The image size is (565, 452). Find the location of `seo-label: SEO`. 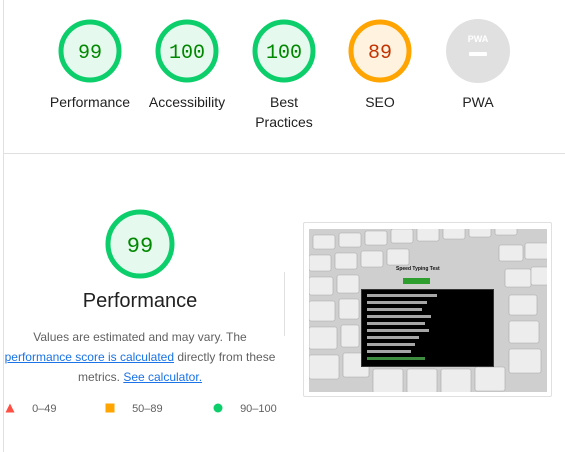

seo-label: SEO is located at coordinates (380, 102).